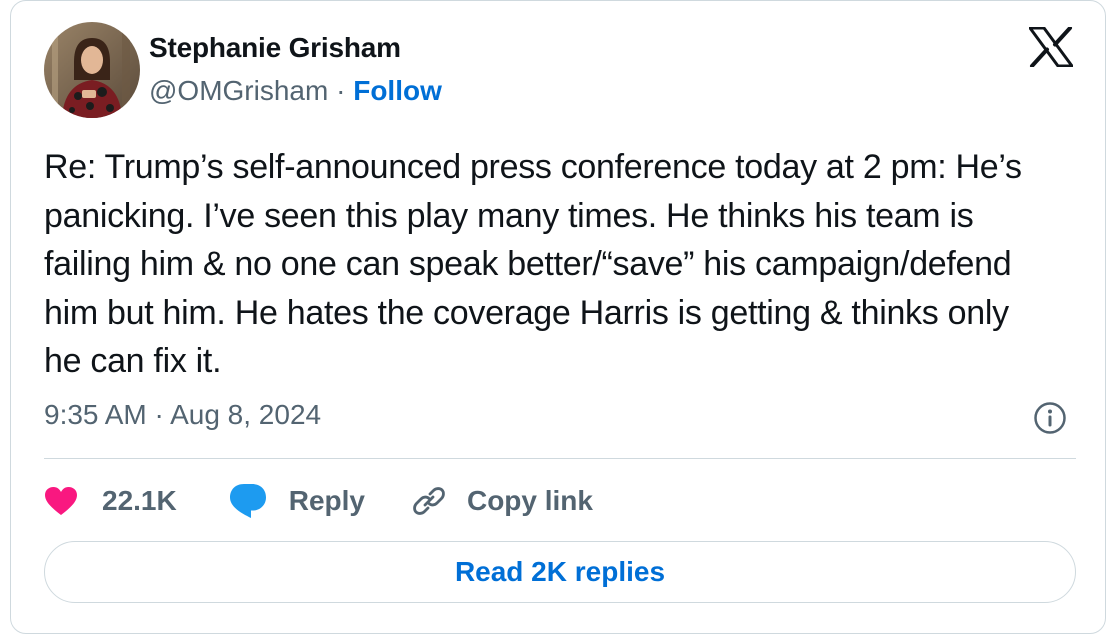  What do you see at coordinates (397, 90) in the screenshot?
I see `follow-button: Follow` at bounding box center [397, 90].